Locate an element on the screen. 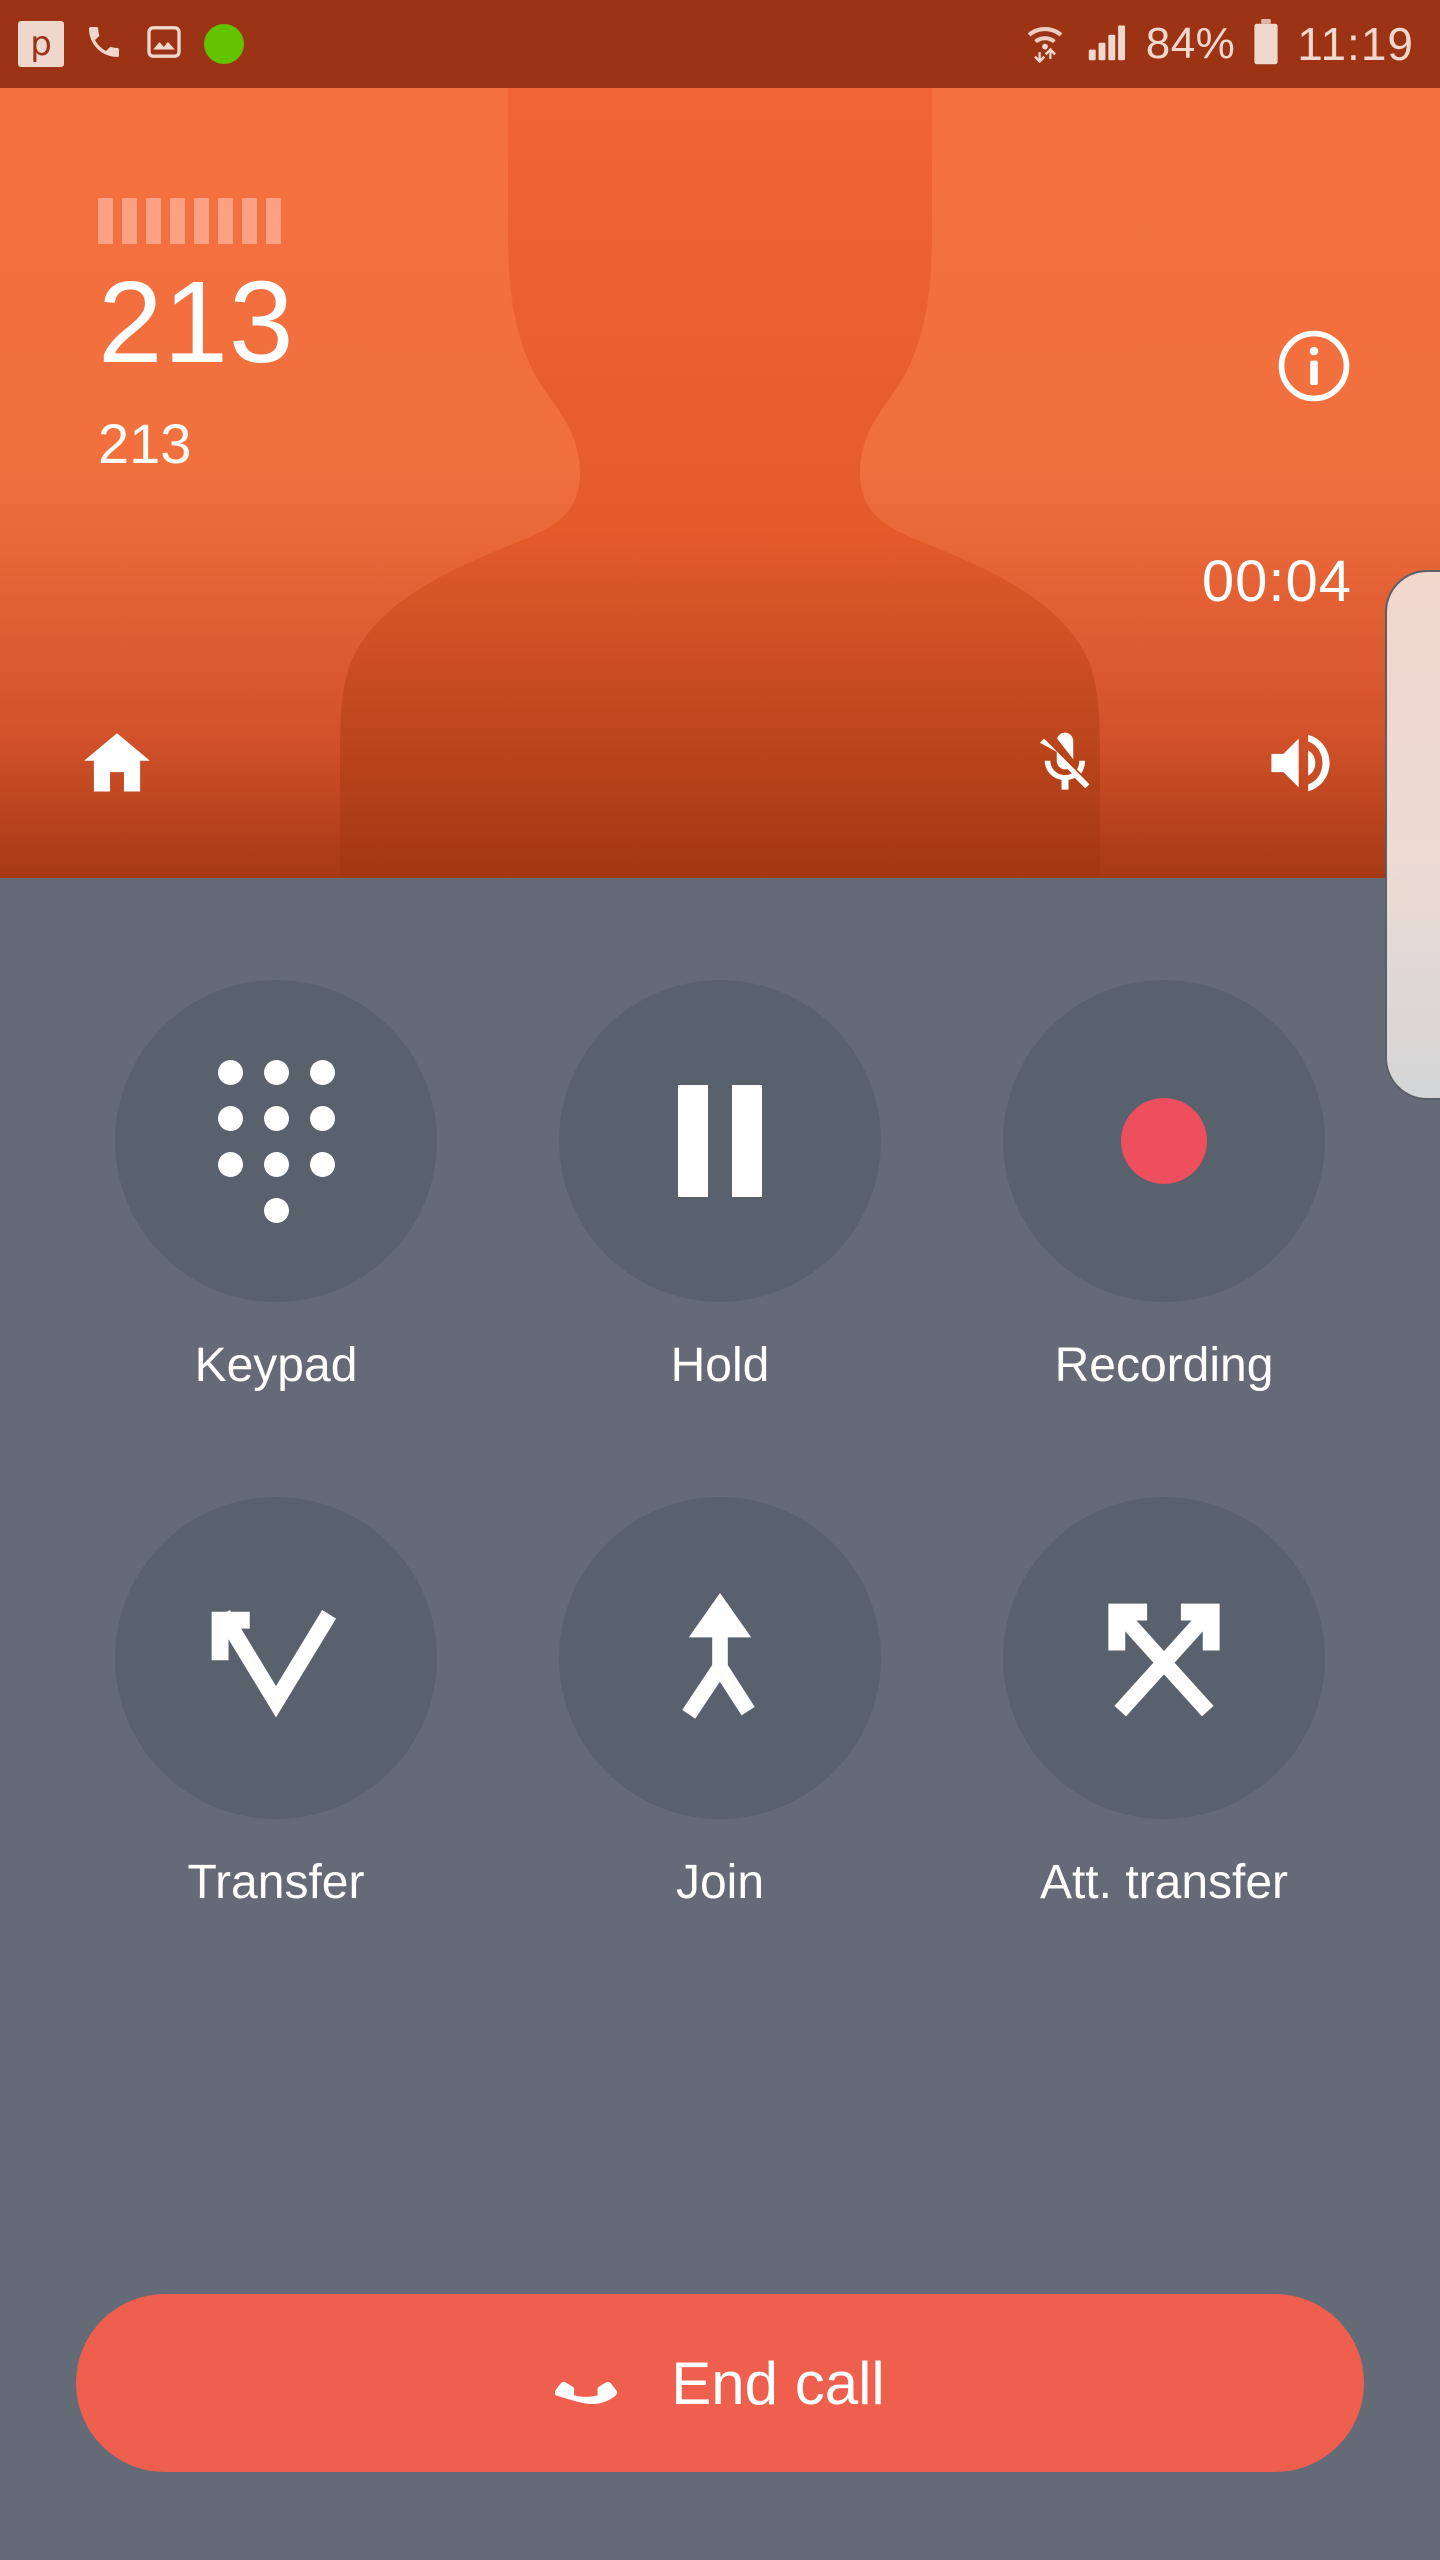 The height and width of the screenshot is (2560, 1440). caller-info: 213 213 is located at coordinates (196, 336).